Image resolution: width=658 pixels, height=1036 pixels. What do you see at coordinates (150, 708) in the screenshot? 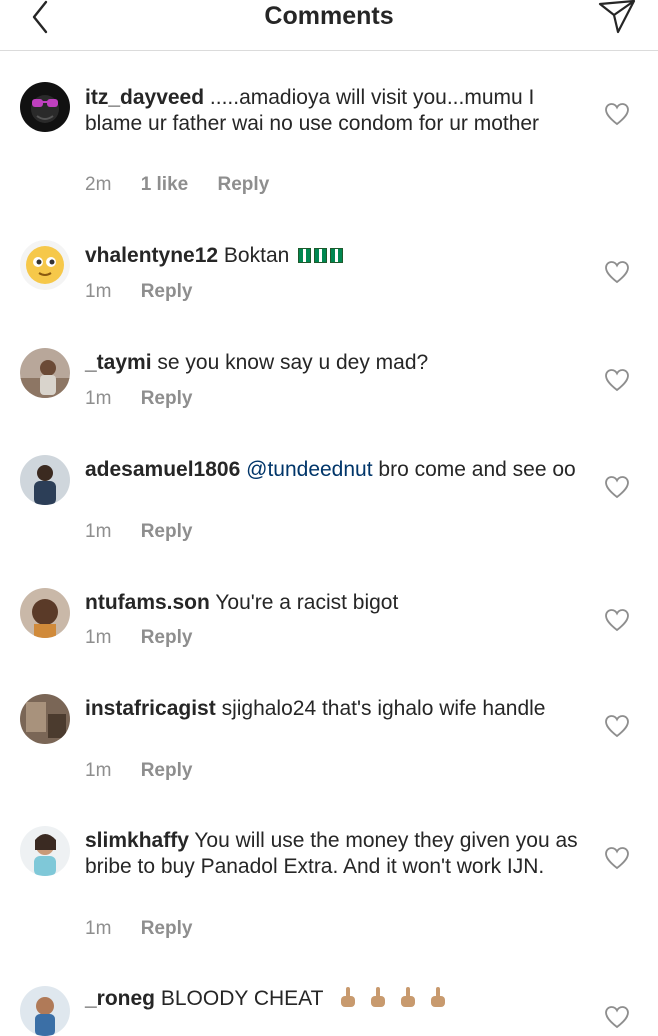
I see `comment-username: instafricagist` at bounding box center [150, 708].